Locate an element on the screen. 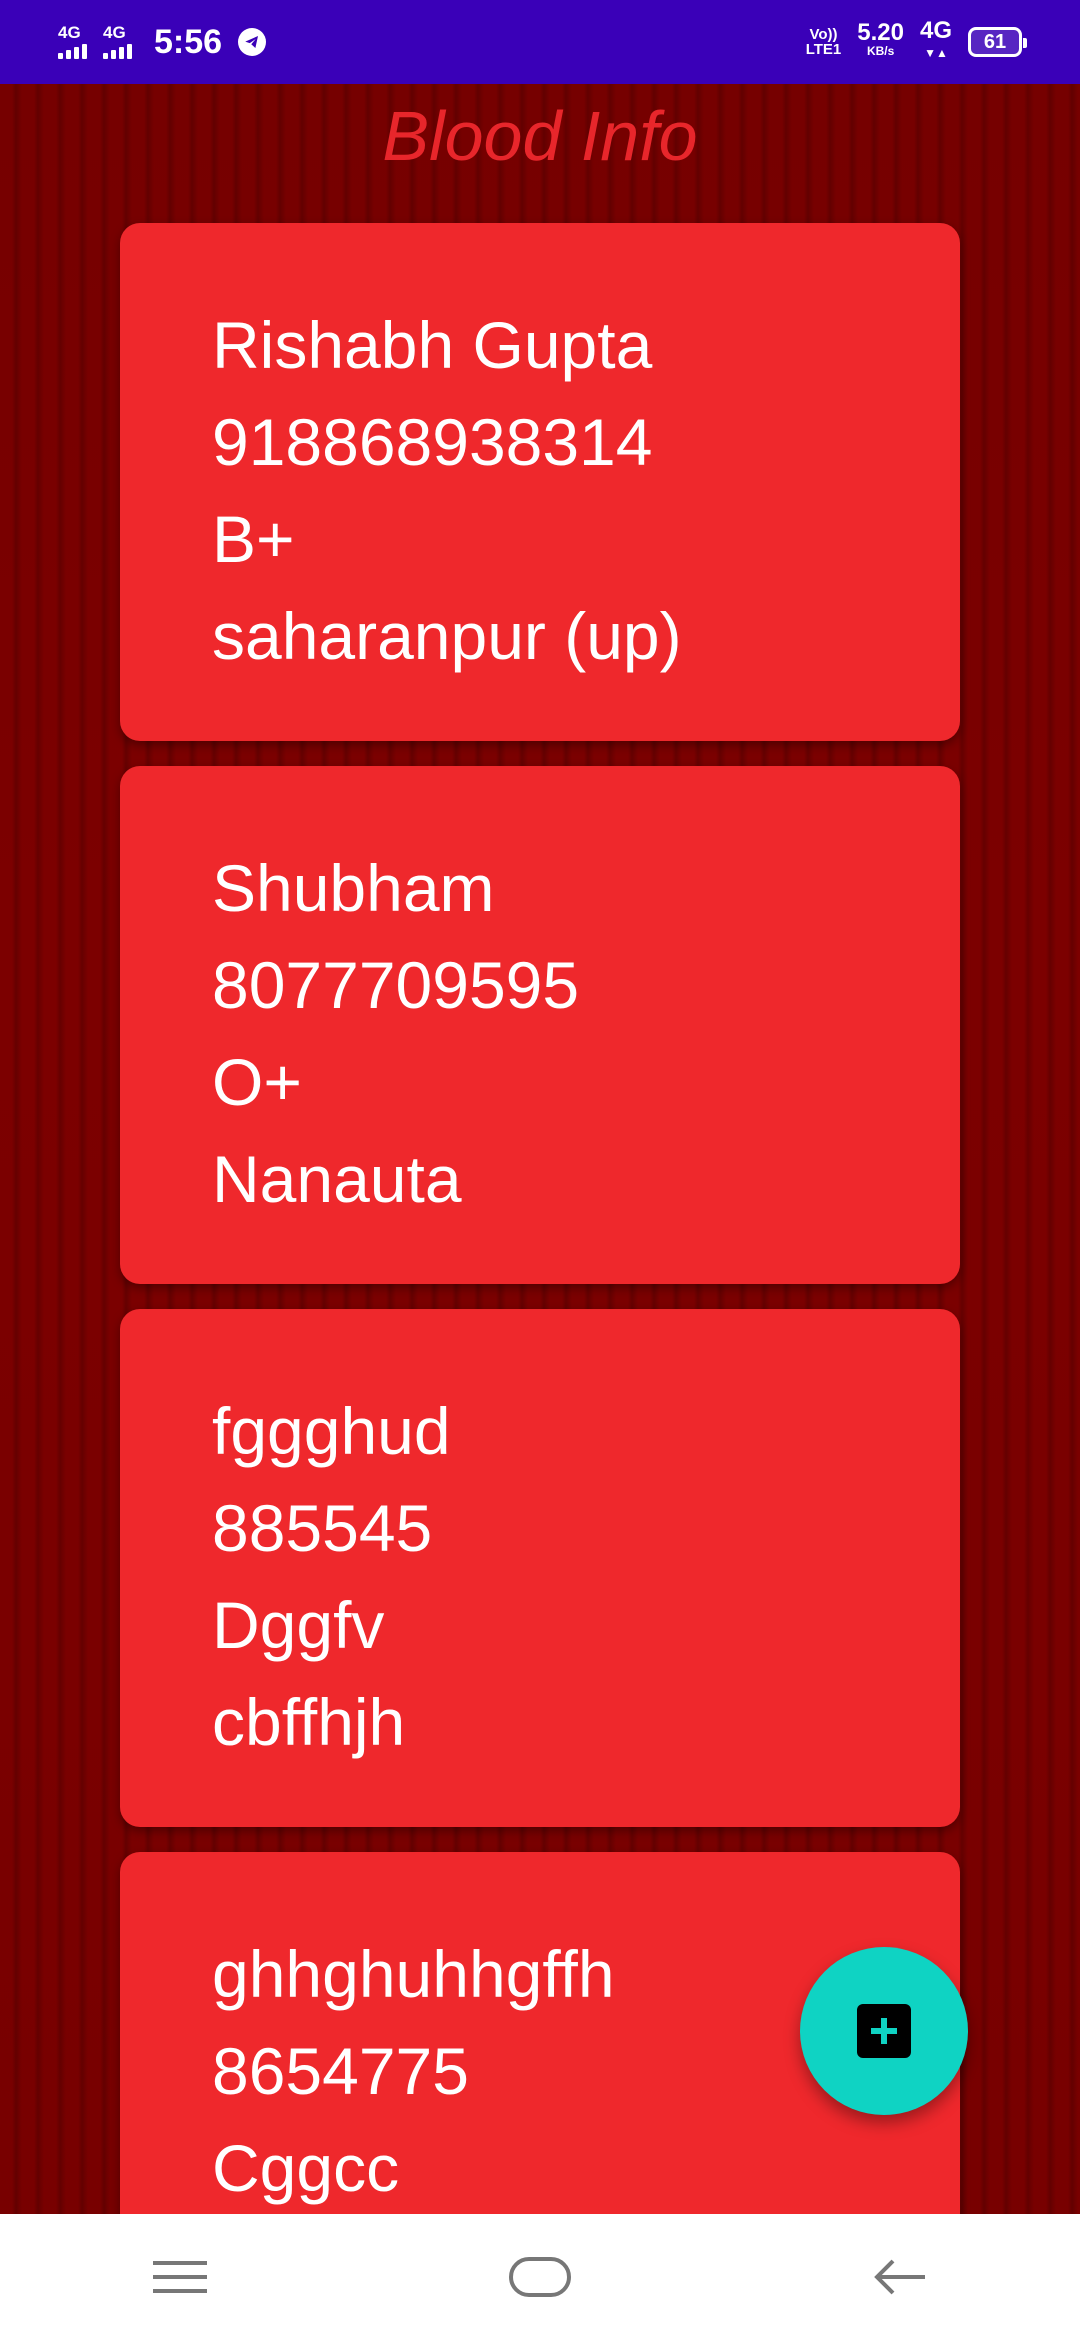 Image resolution: width=1080 pixels, height=2340 pixels. volte-bottom: LTE1 is located at coordinates (823, 49).